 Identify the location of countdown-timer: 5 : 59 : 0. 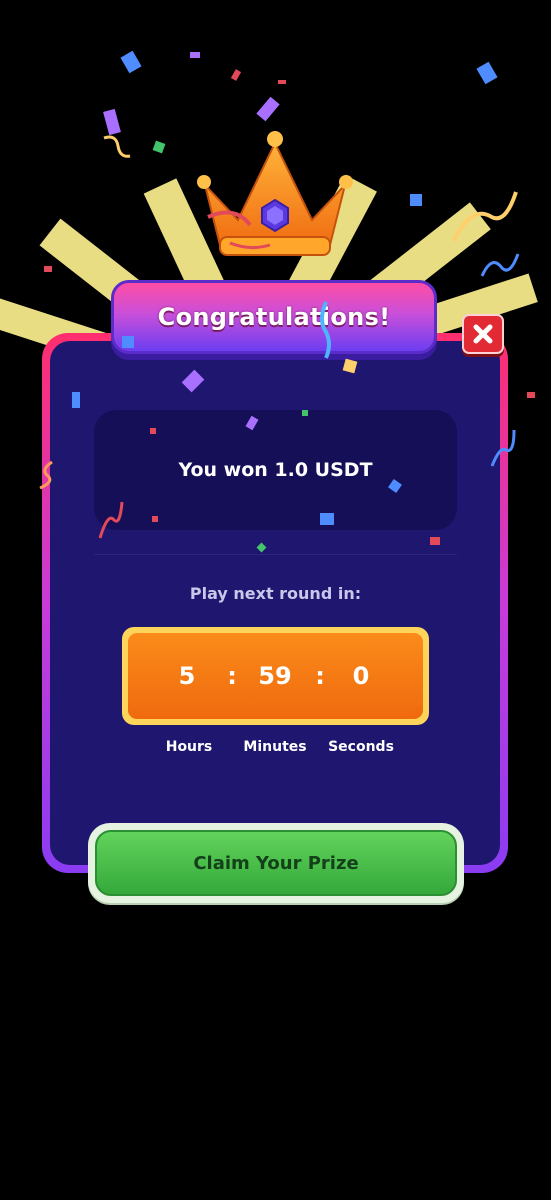
(275, 676).